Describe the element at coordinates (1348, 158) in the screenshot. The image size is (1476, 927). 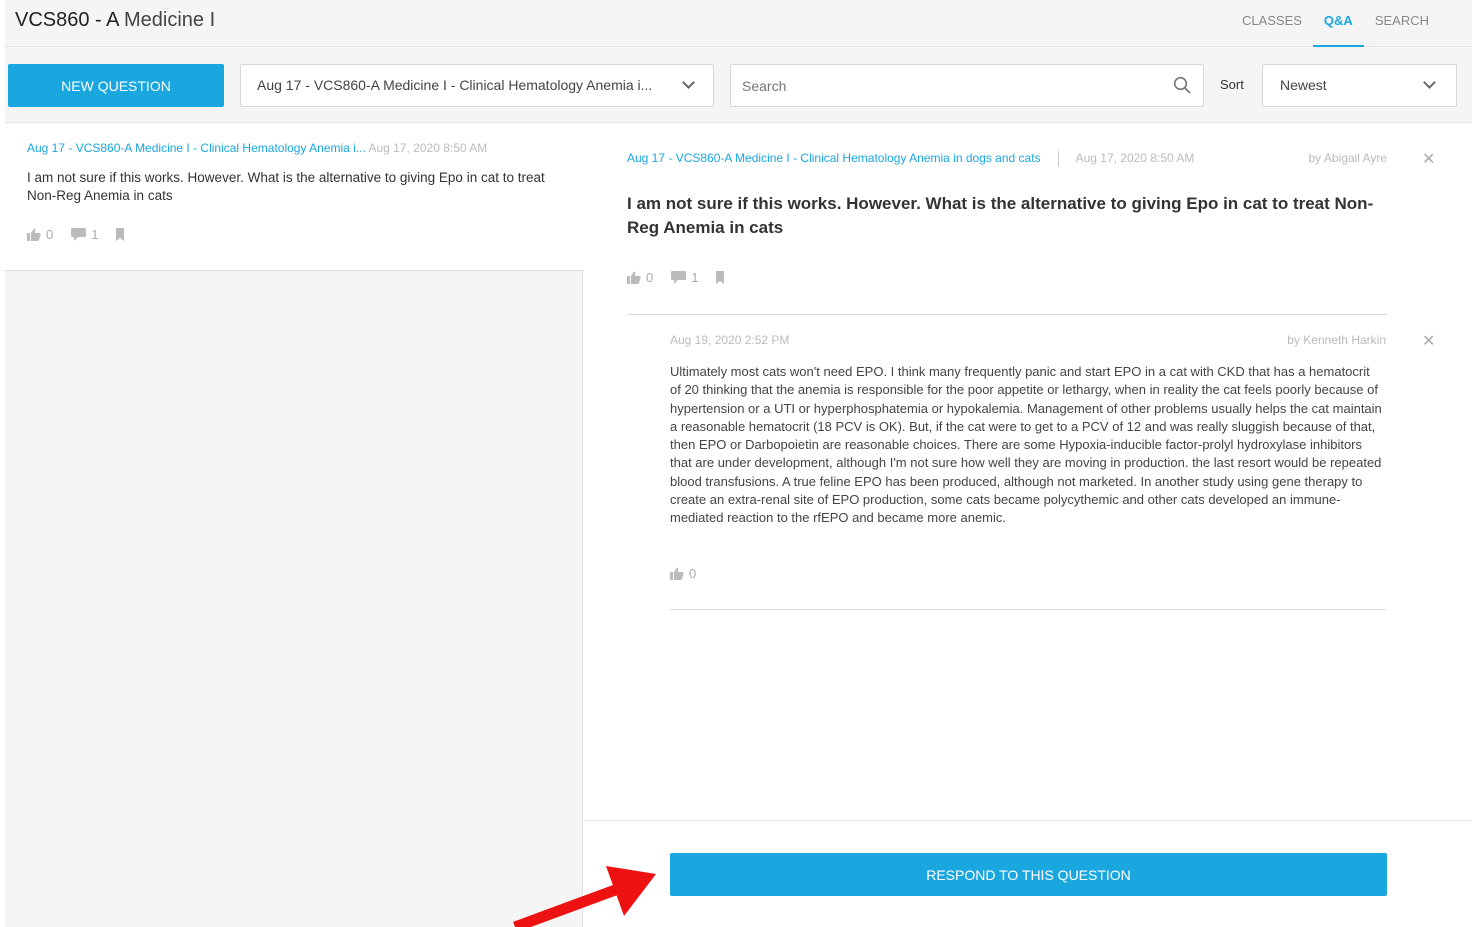
I see `question-detail-author: by Abigail Ayre` at that location.